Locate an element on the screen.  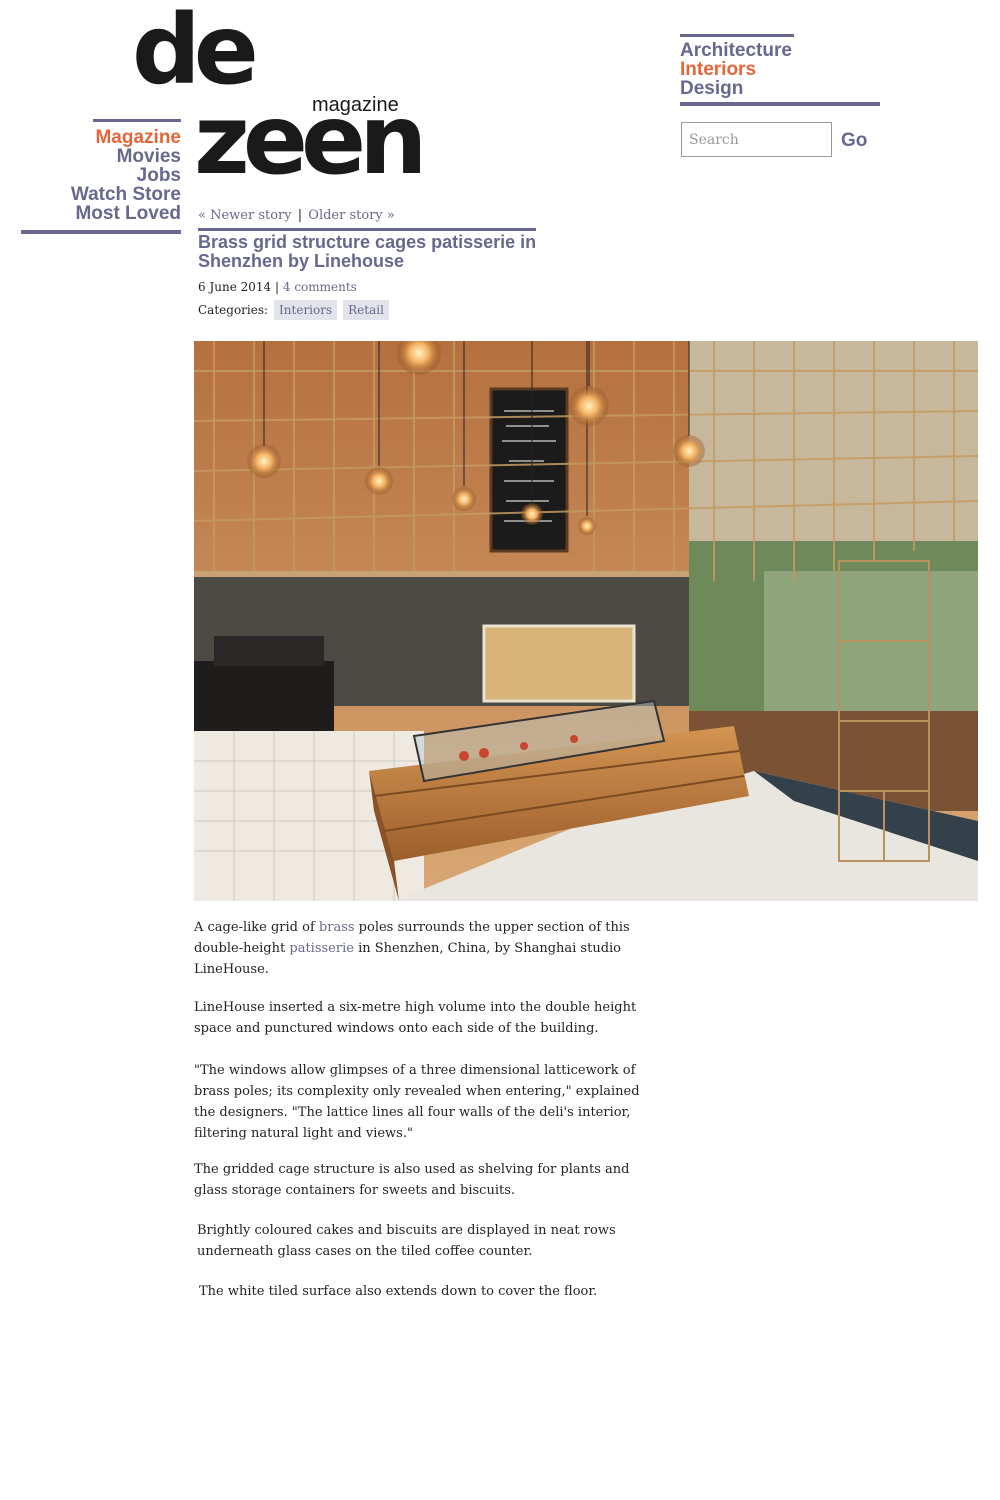
brass-link: brass is located at coordinates (337, 927).